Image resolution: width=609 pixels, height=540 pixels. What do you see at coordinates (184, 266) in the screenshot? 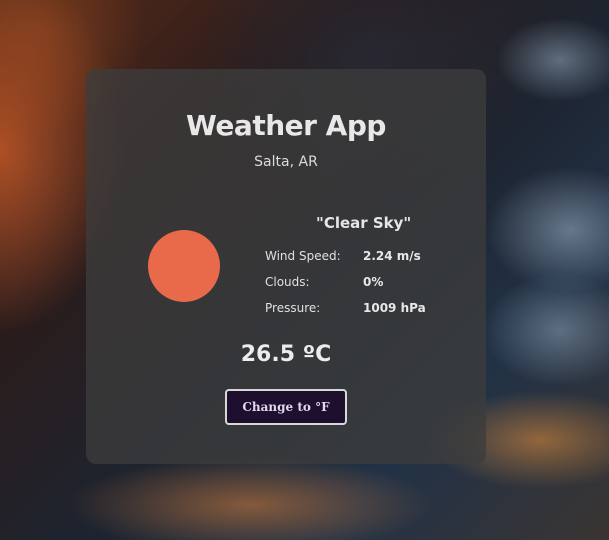
I see `sun-icon` at bounding box center [184, 266].